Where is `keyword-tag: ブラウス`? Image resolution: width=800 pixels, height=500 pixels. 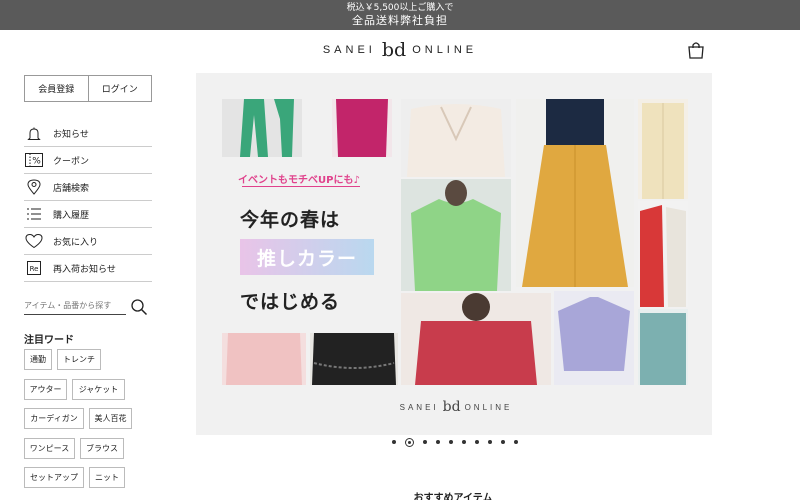 keyword-tag: ブラウス is located at coordinates (102, 448).